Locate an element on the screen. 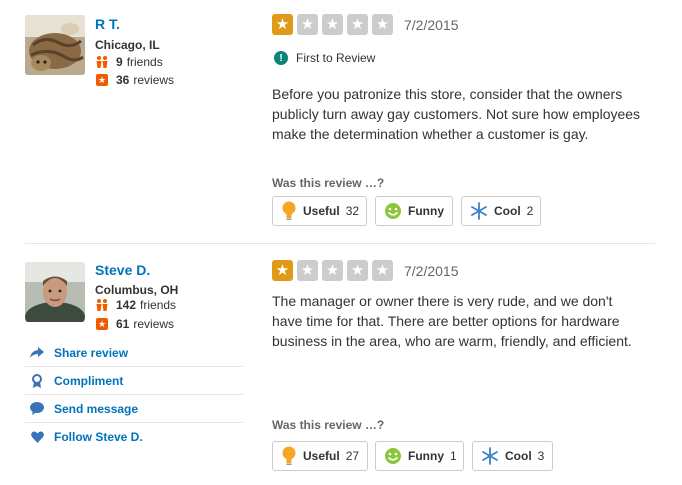  useful-count: 27 is located at coordinates (352, 456).